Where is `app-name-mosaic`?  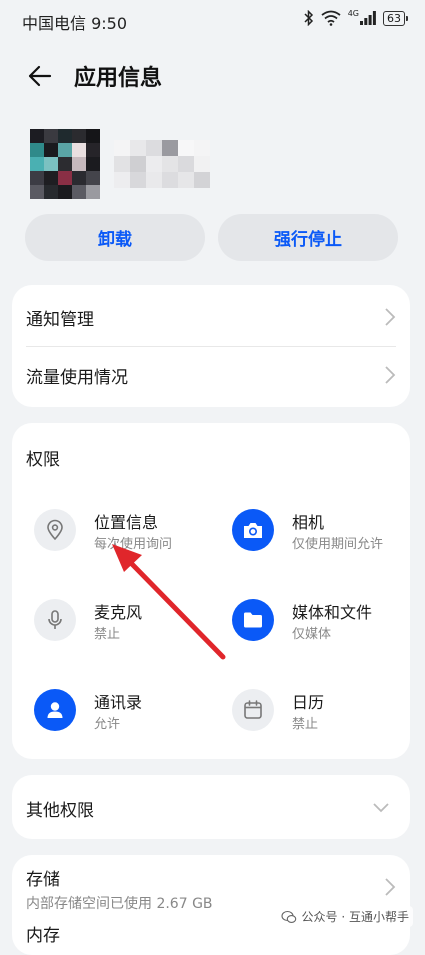 app-name-mosaic is located at coordinates (164, 164).